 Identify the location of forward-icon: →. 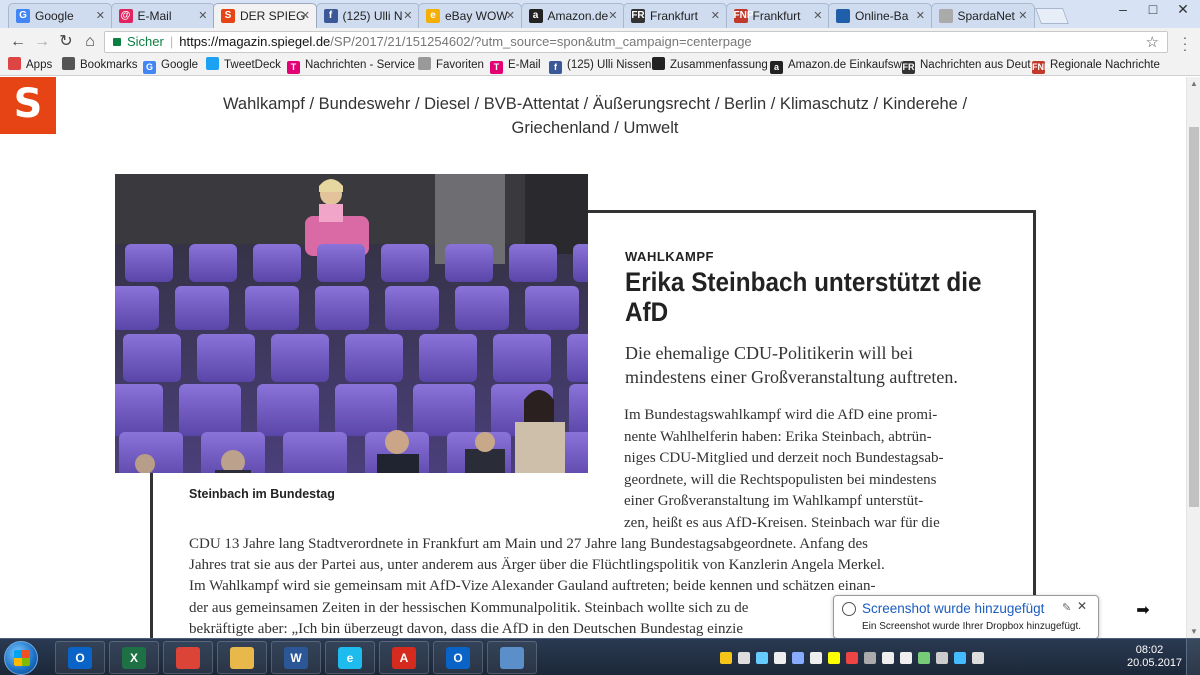
(42, 42).